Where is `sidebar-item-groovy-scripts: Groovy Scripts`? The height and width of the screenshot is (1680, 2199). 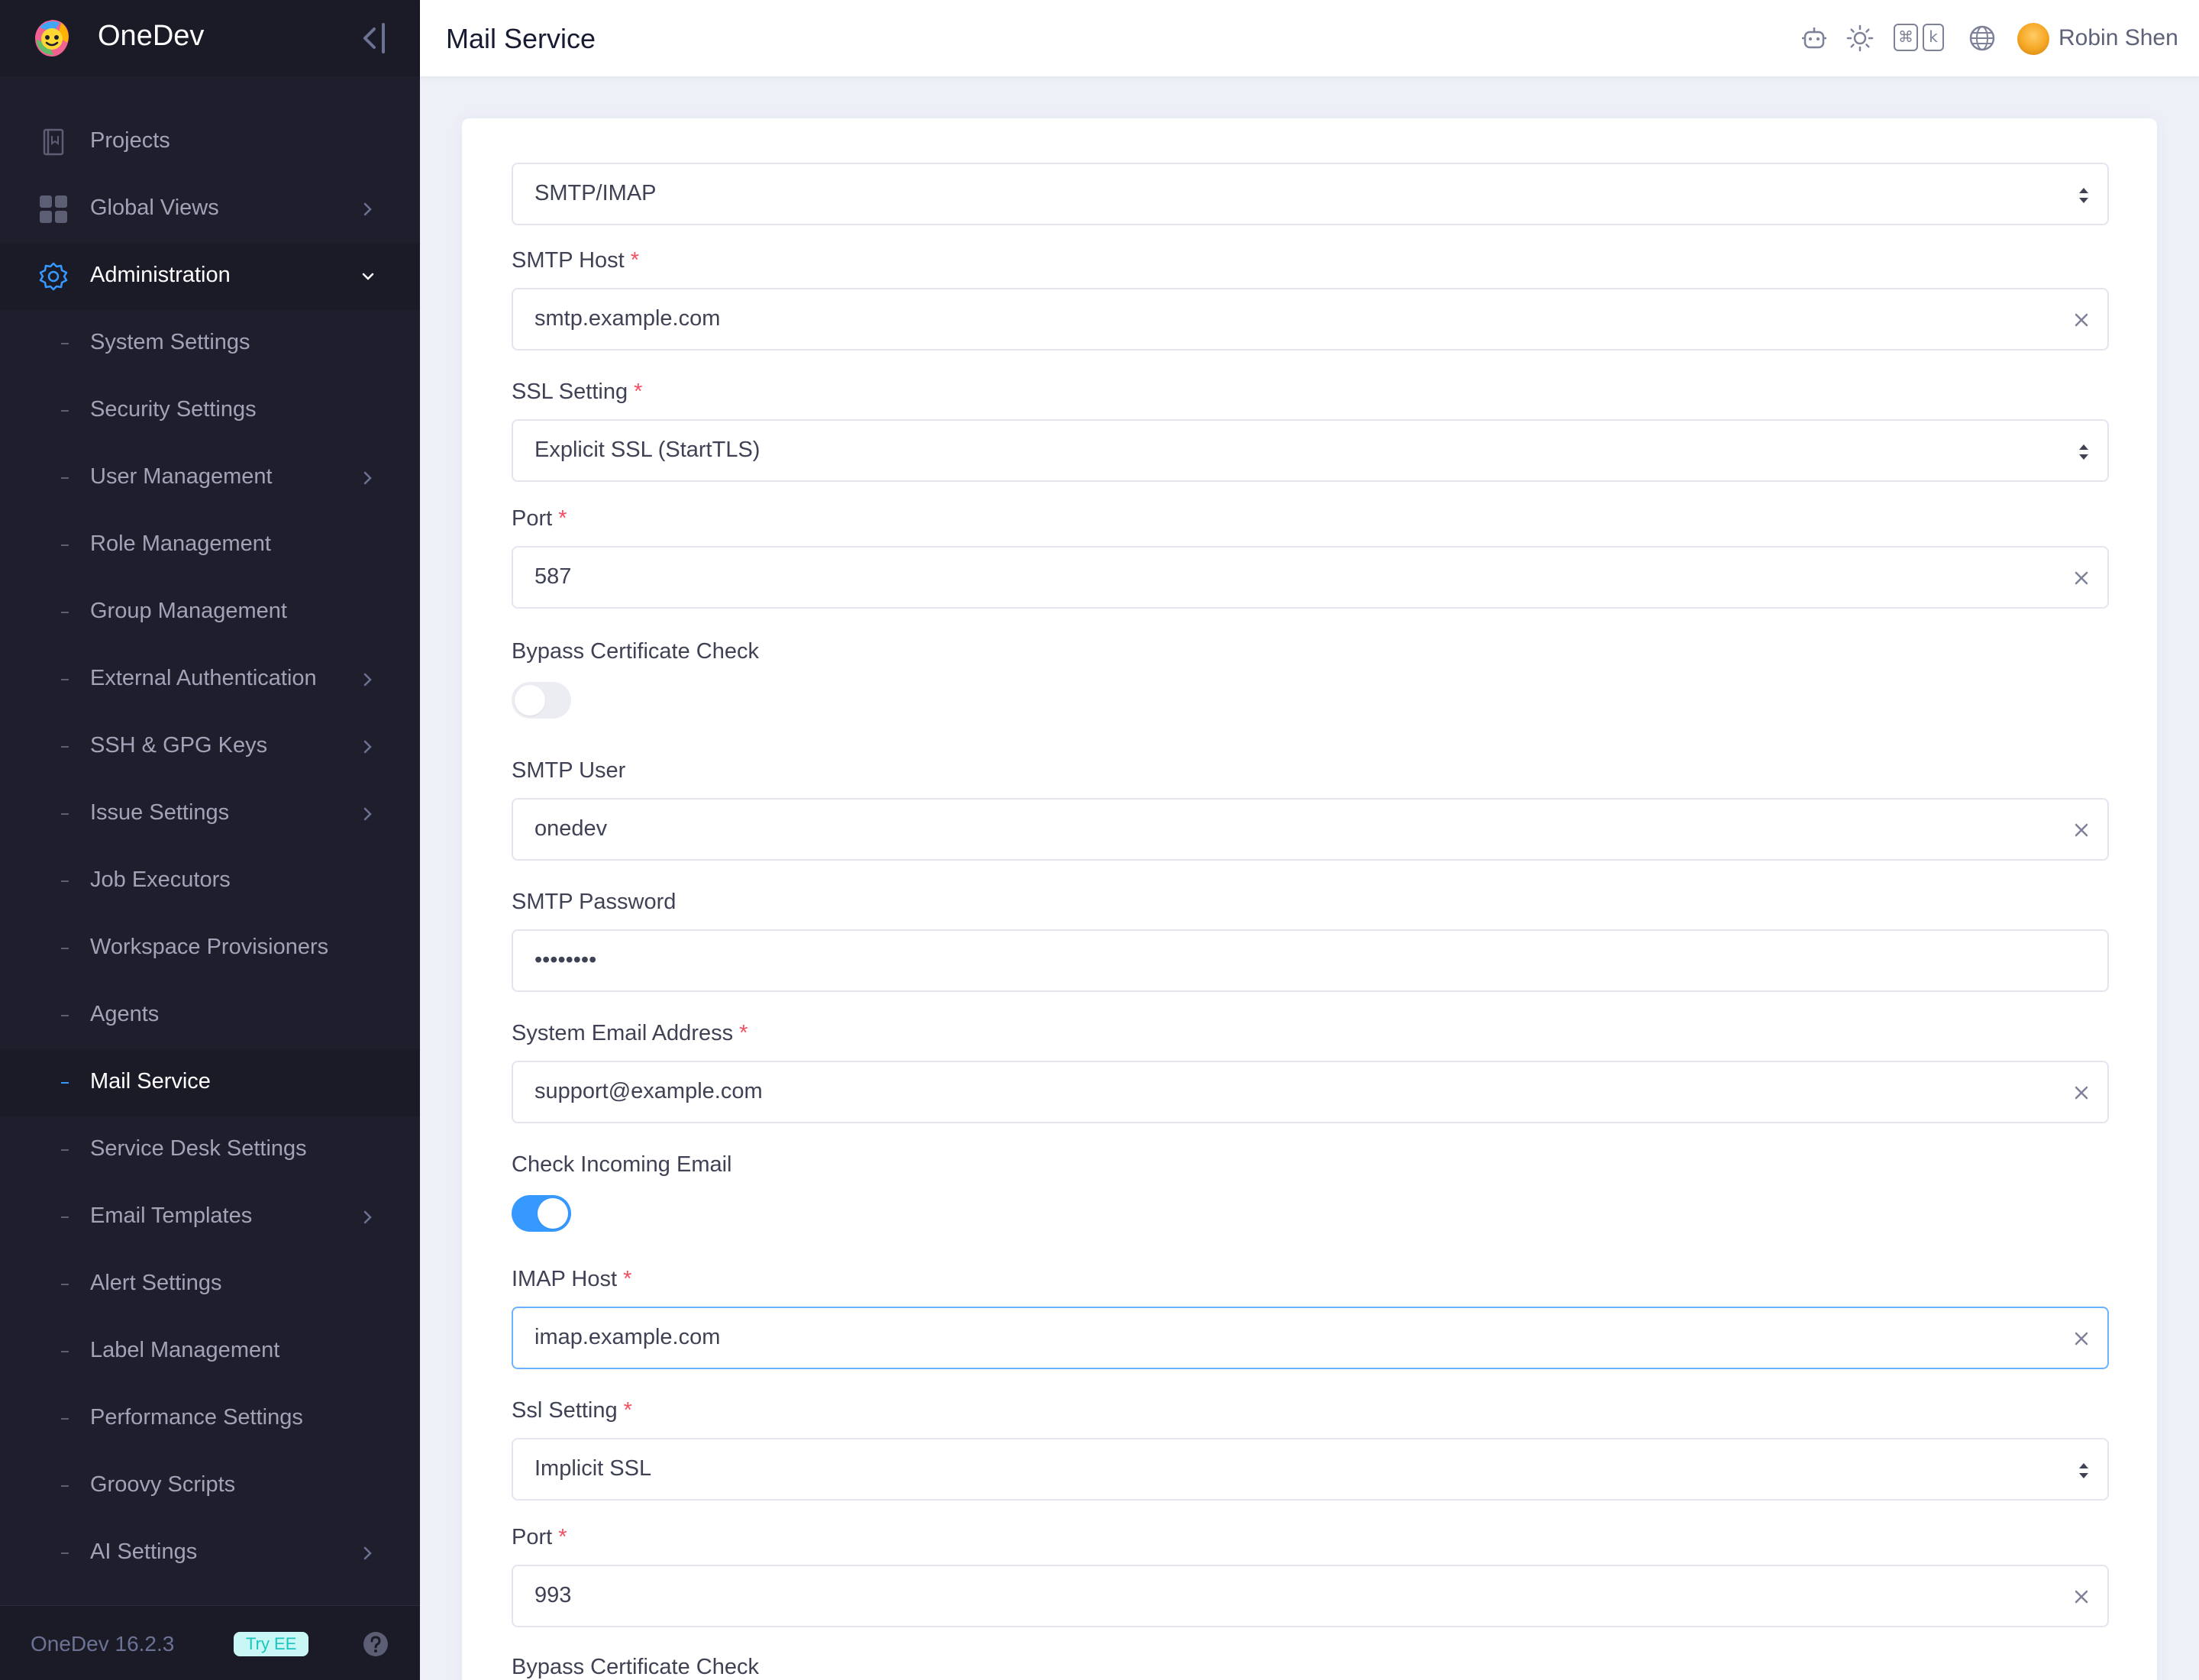
sidebar-item-groovy-scripts: Groovy Scripts is located at coordinates (210, 1486).